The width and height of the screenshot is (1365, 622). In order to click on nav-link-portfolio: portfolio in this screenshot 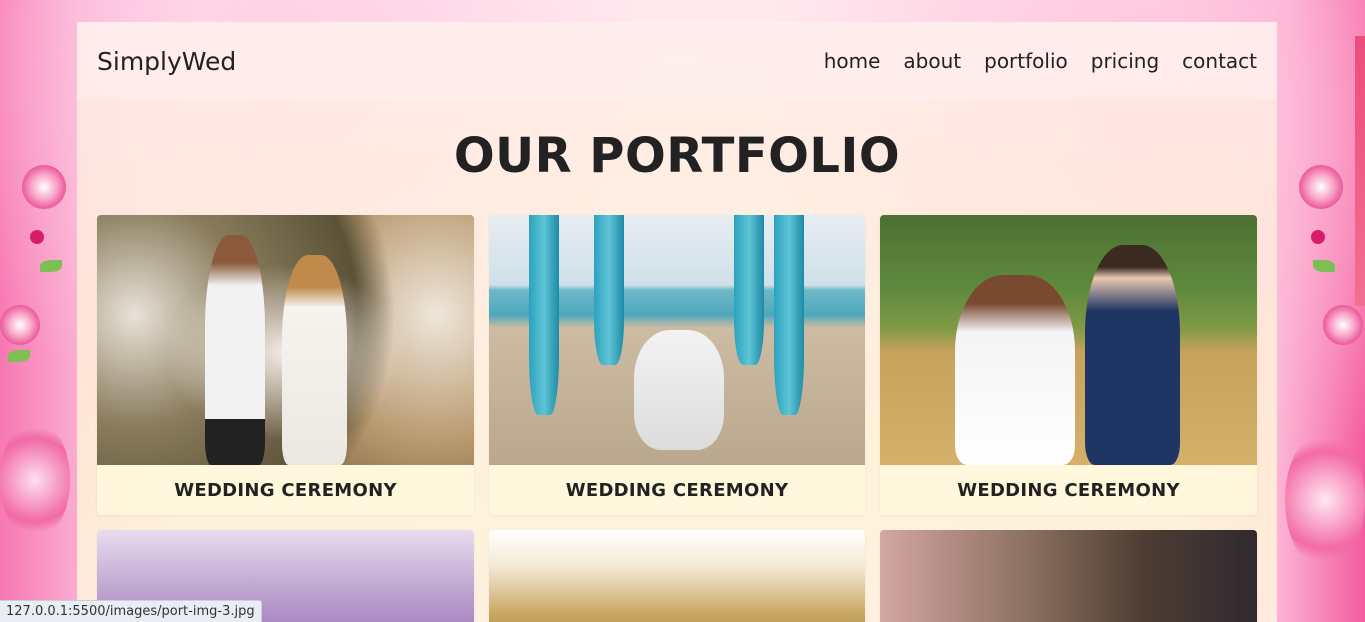, I will do `click(1026, 61)`.